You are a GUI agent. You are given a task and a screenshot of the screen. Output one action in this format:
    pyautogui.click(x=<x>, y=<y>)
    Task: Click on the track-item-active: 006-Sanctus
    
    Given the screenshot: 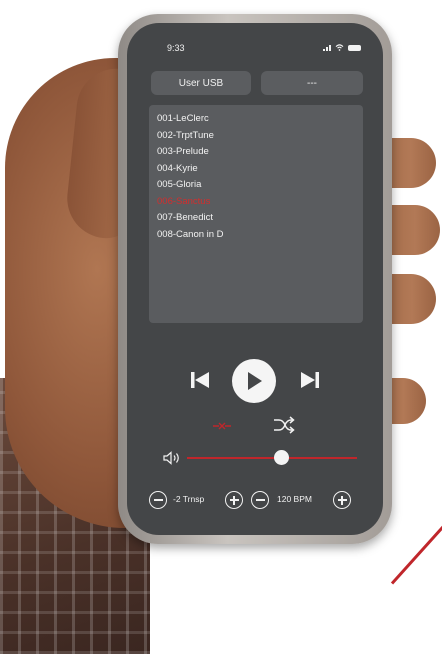 What is the action you would take?
    pyautogui.click(x=260, y=202)
    